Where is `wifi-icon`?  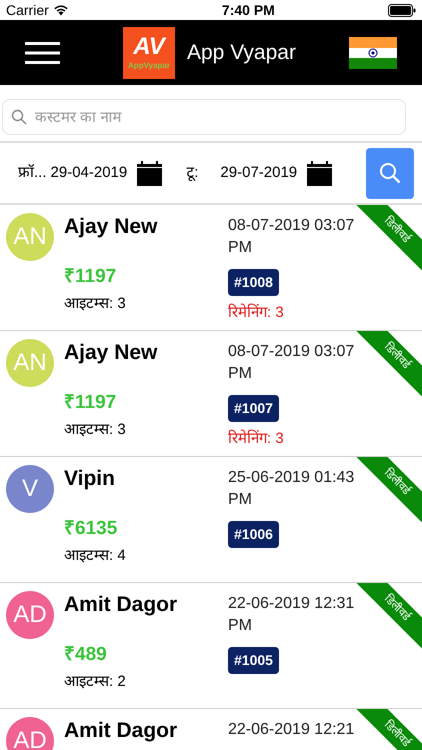 wifi-icon is located at coordinates (60, 10).